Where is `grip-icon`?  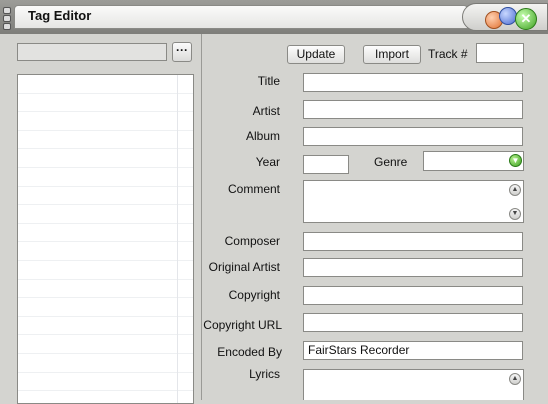 grip-icon is located at coordinates (7, 18).